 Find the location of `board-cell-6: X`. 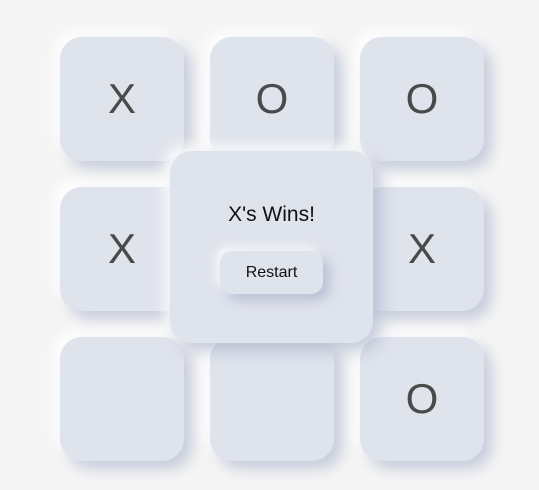

board-cell-6: X is located at coordinates (422, 249).